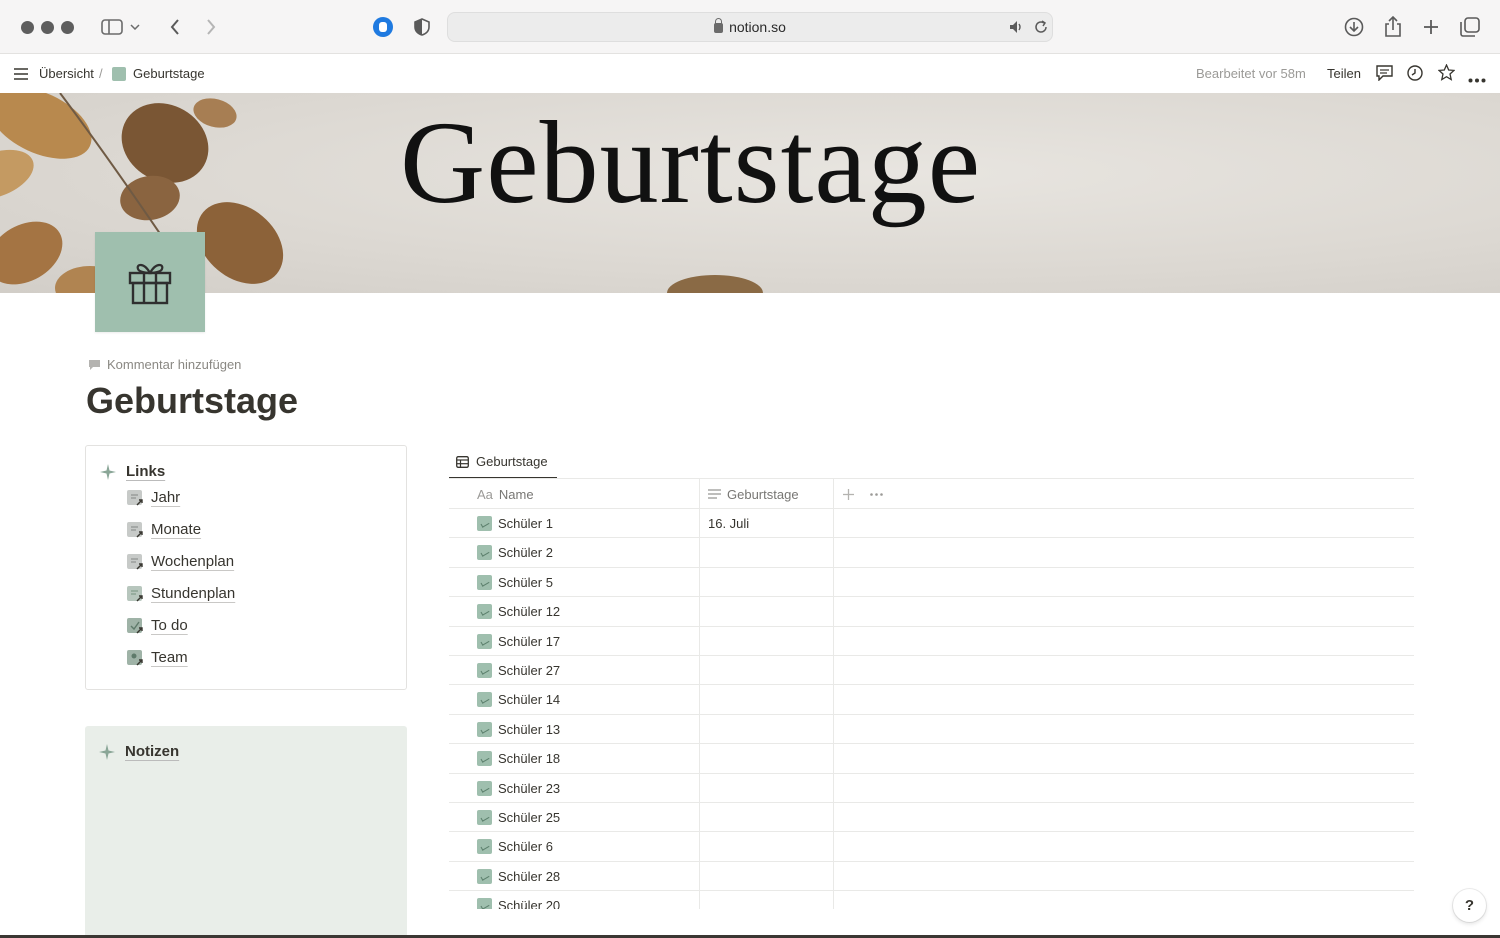 This screenshot has height=938, width=1500. I want to click on tab-overview-icon, so click(1470, 27).